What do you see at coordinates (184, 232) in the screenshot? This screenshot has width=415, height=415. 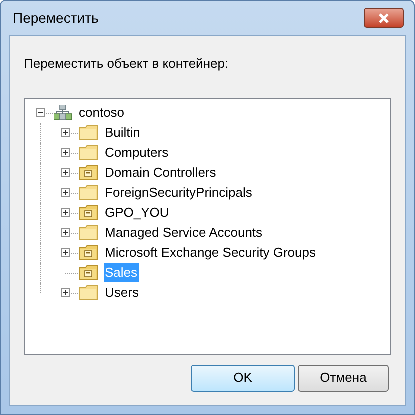 I see `tree-item: Managed Service Accounts` at bounding box center [184, 232].